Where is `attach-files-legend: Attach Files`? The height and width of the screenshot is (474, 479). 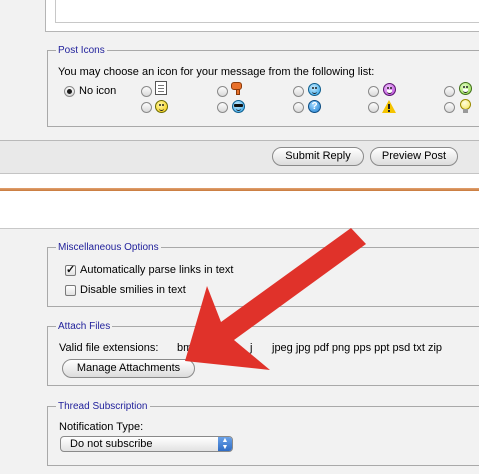 attach-files-legend: Attach Files is located at coordinates (84, 326).